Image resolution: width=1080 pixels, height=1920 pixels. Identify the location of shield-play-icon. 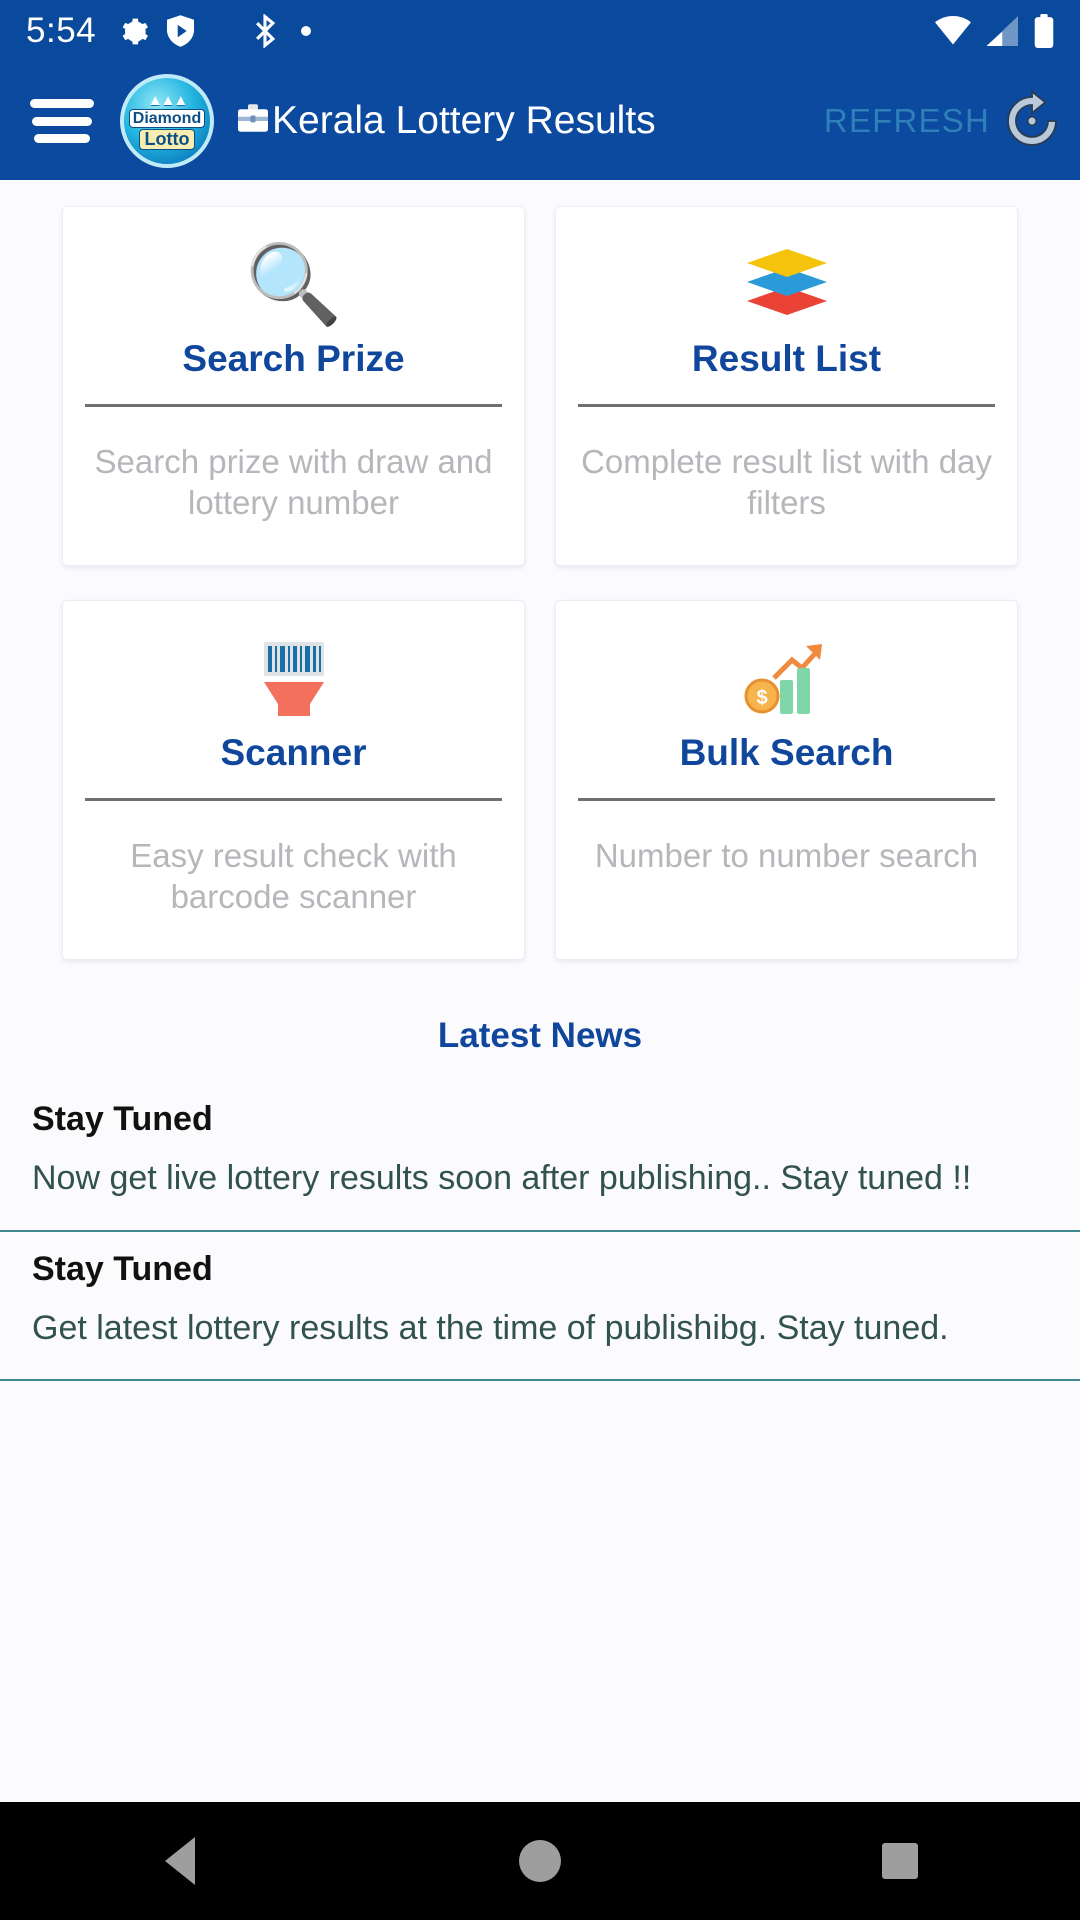
(181, 31).